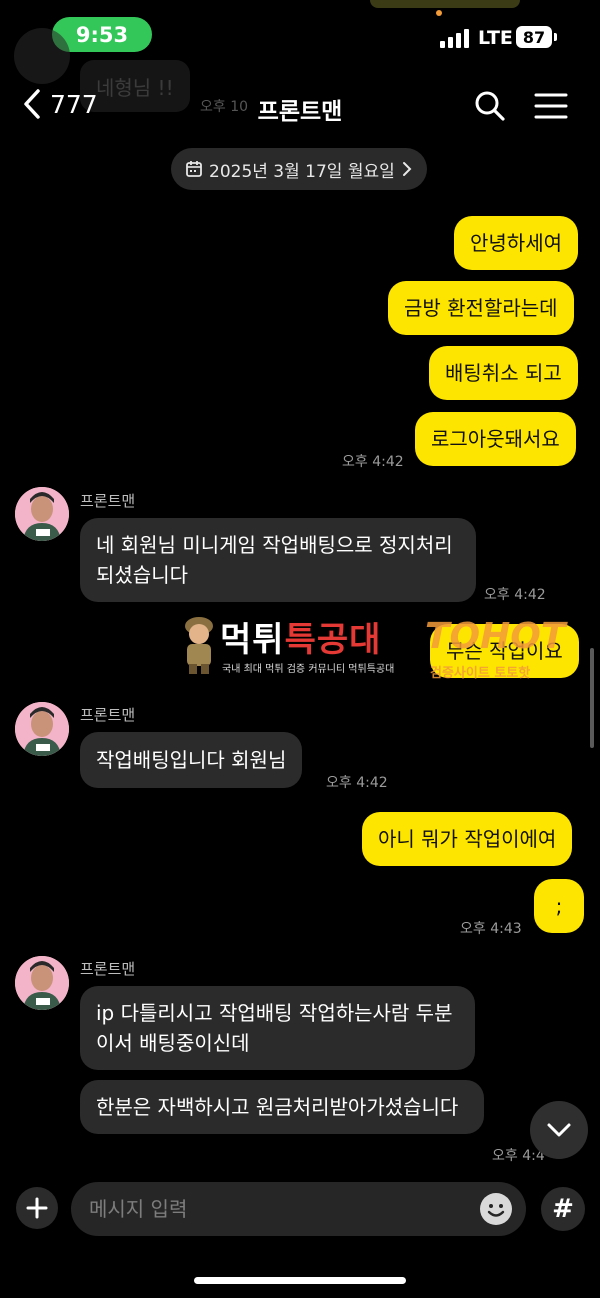  I want to click on chevron-down-icon, so click(559, 1130).